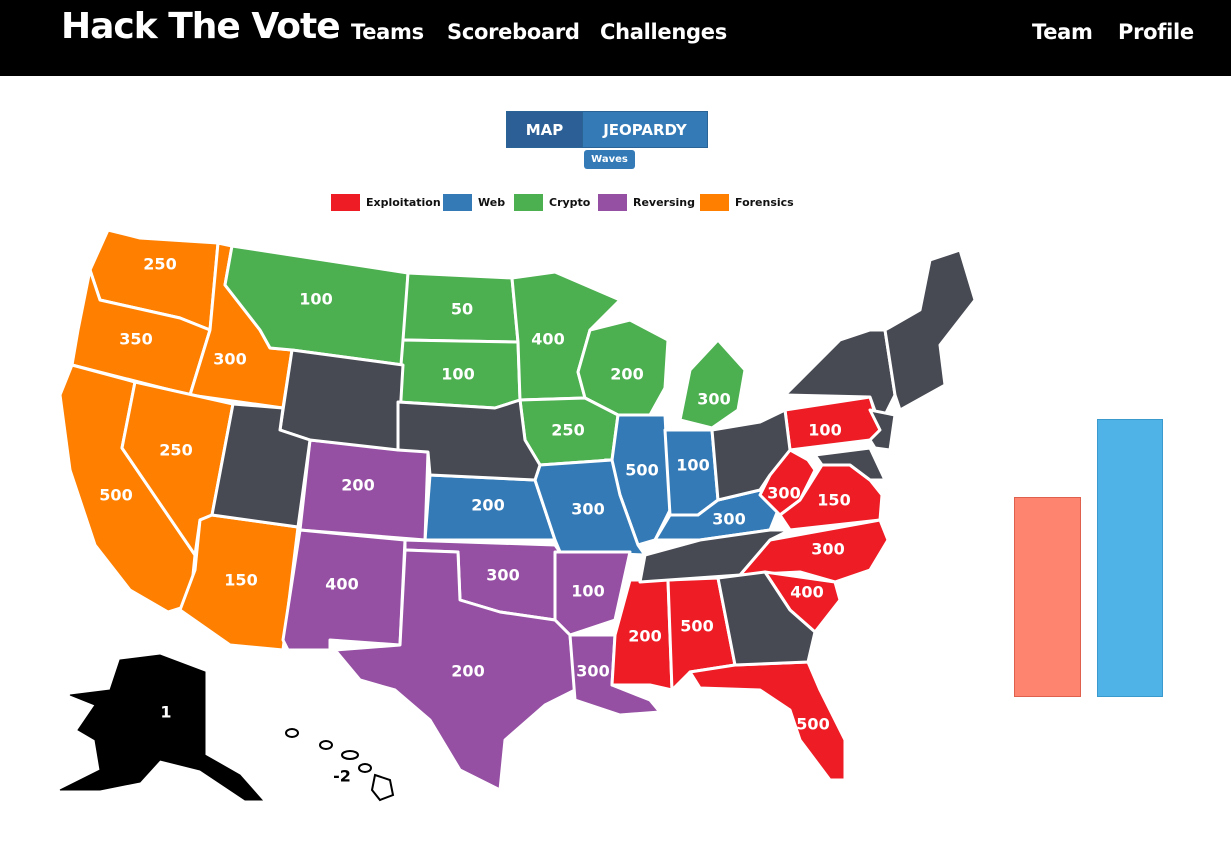  What do you see at coordinates (712, 384) in the screenshot?
I see `state-mi` at bounding box center [712, 384].